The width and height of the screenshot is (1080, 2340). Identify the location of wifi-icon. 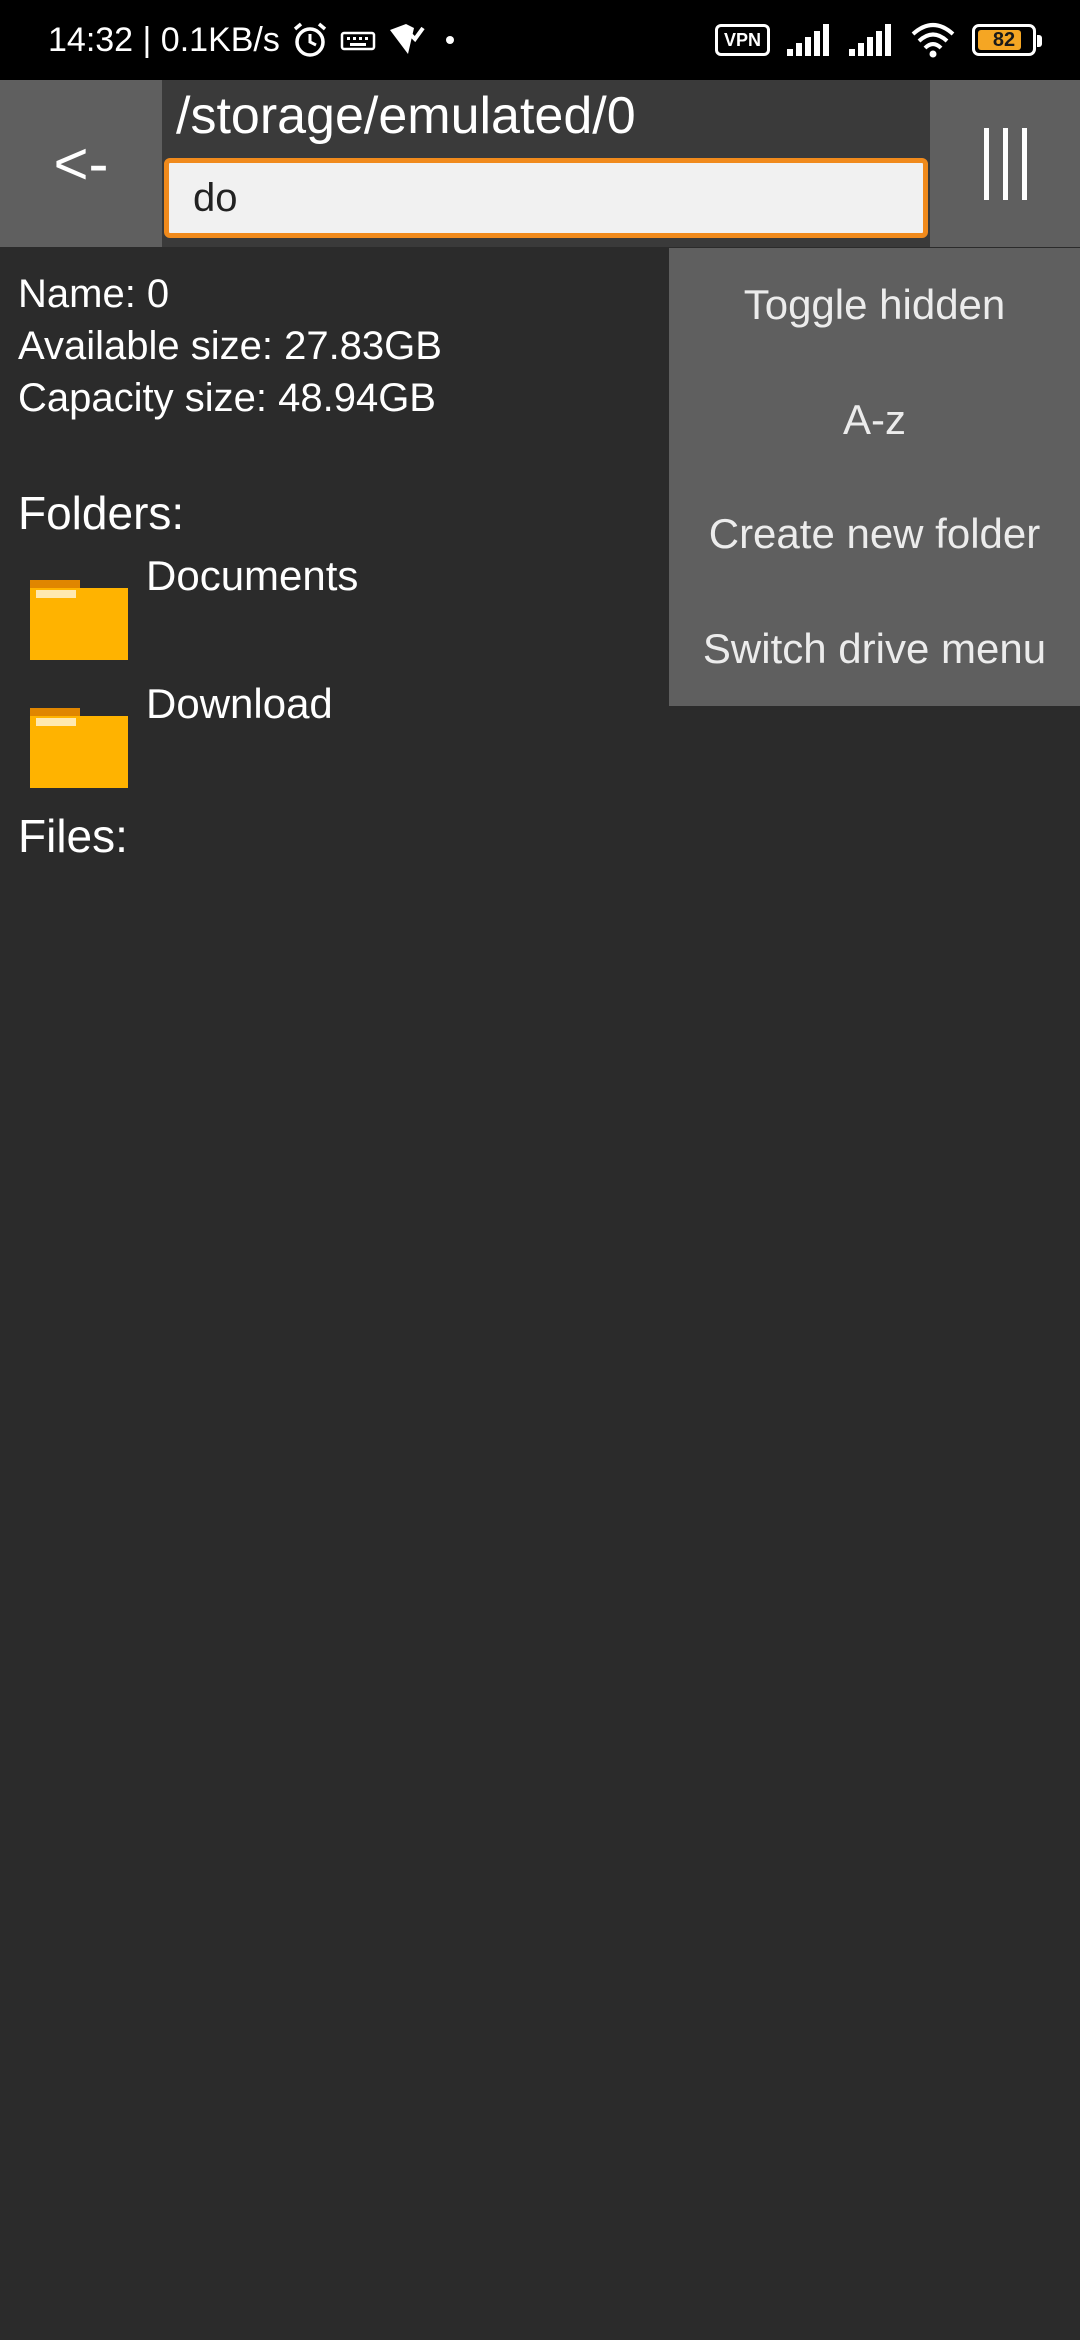
(933, 40).